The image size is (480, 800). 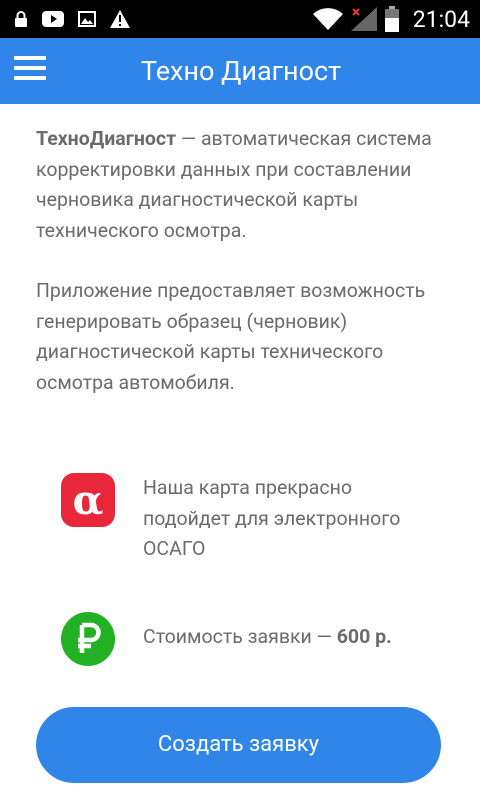 I want to click on youtube-icon, so click(x=53, y=19).